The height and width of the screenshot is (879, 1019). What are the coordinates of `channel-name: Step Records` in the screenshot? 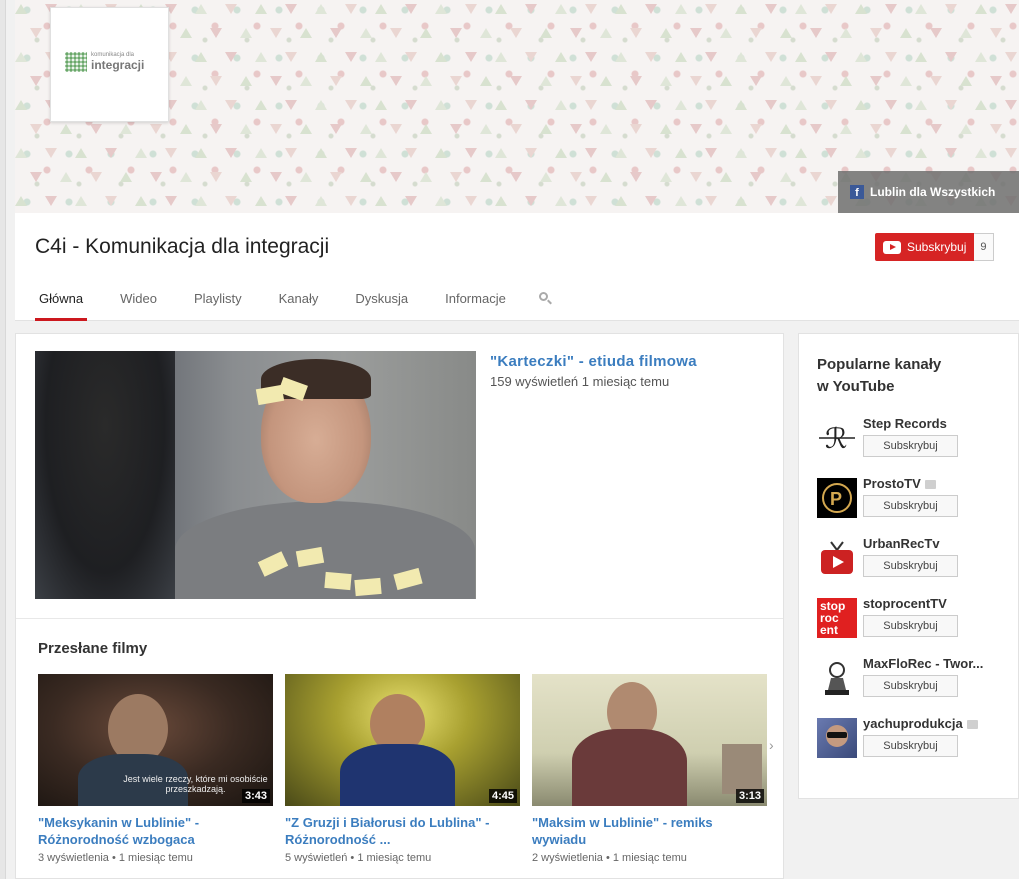 It's located at (905, 423).